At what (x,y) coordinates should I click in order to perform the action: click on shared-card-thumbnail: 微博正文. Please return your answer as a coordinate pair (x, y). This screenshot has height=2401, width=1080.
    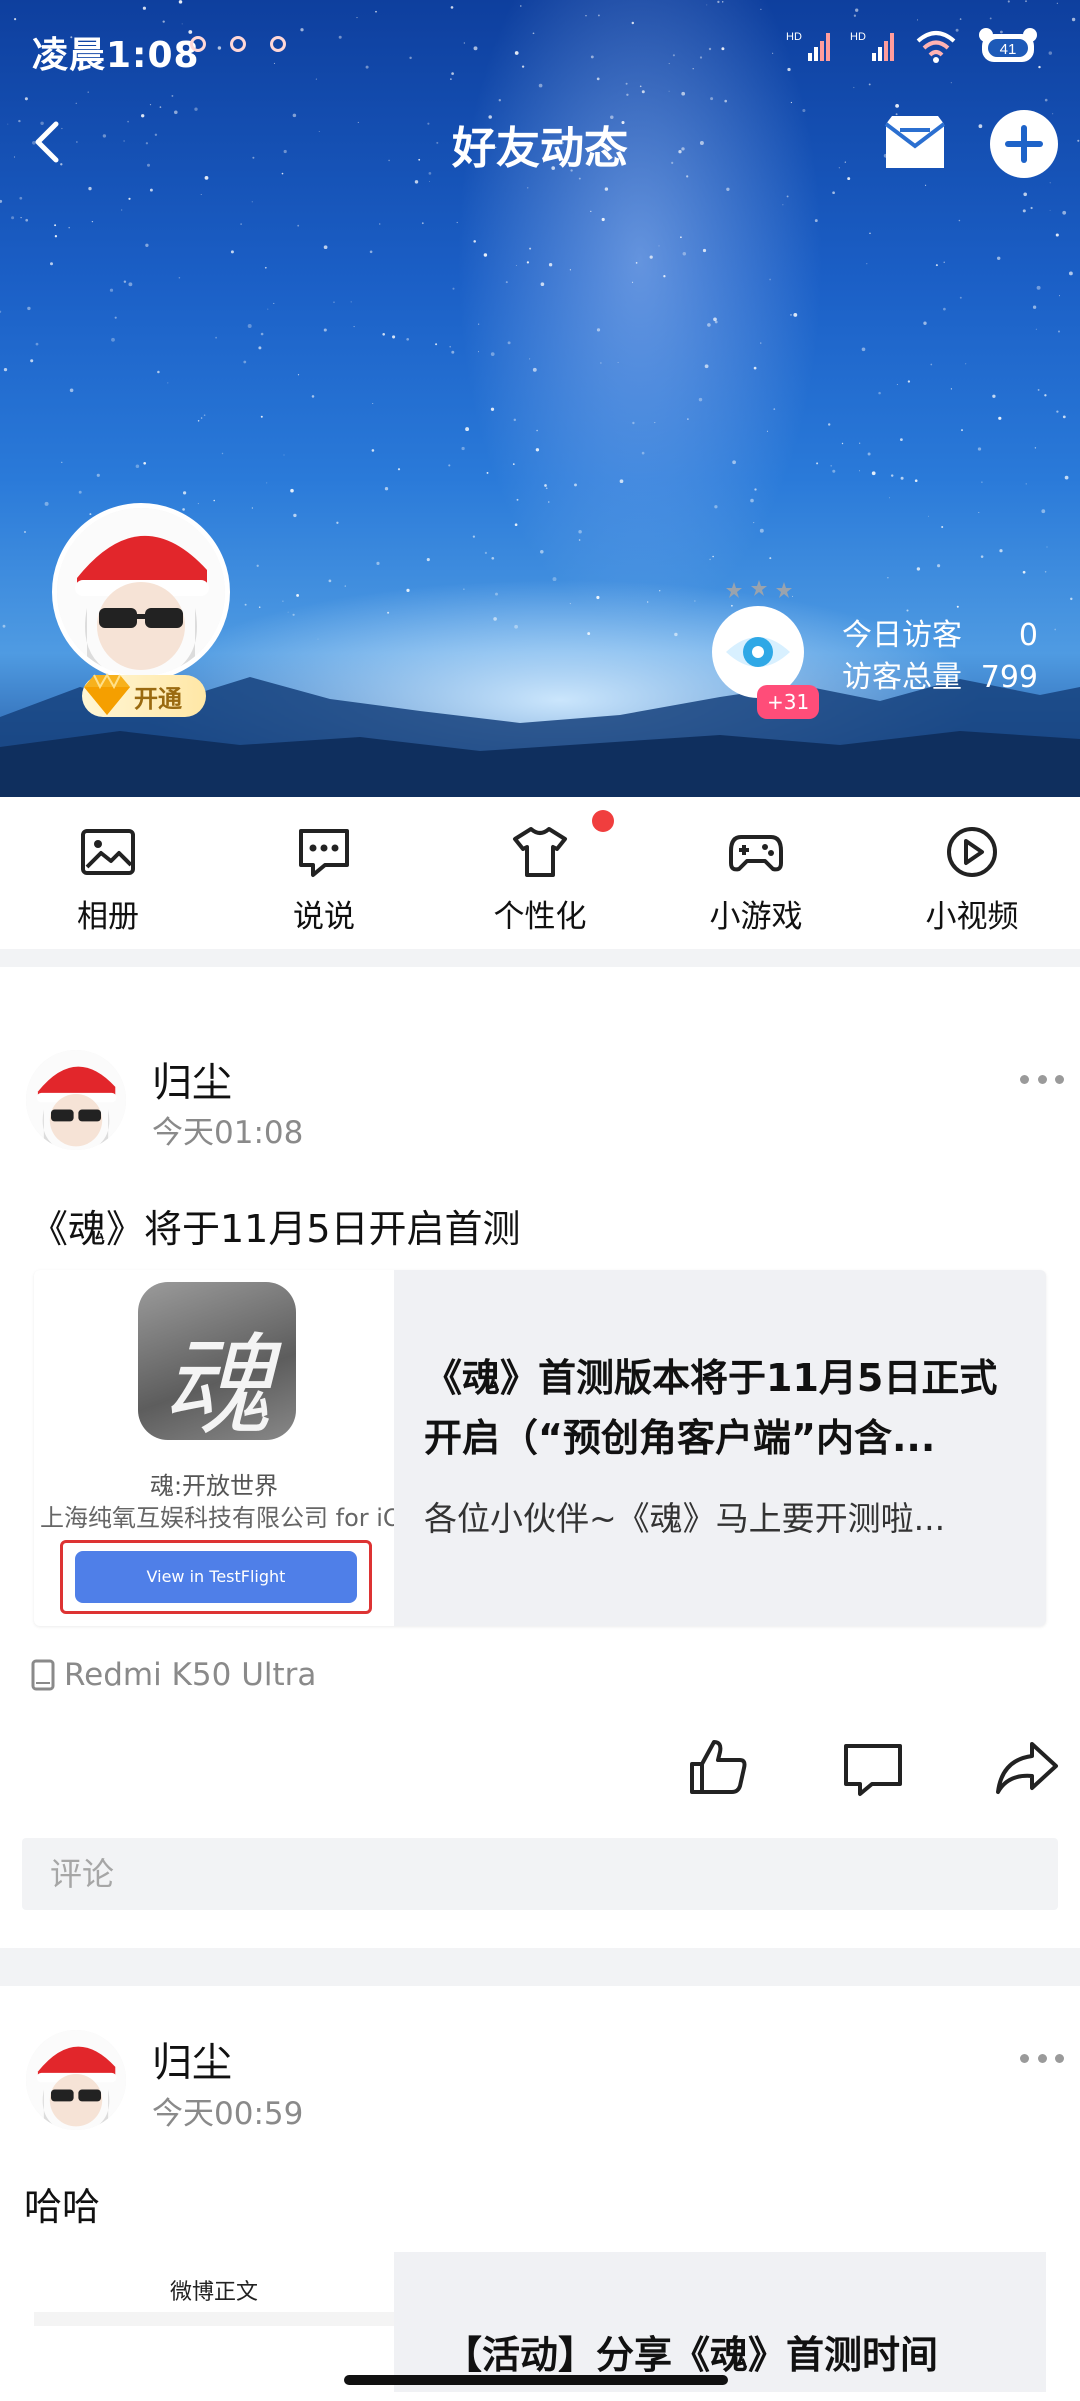
    Looking at the image, I should click on (214, 2322).